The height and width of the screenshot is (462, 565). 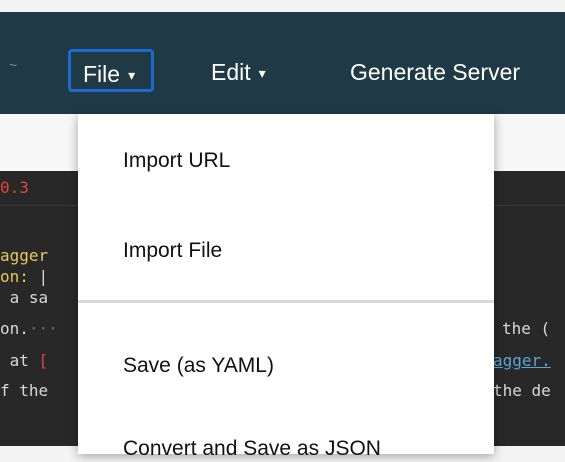 What do you see at coordinates (13, 65) in the screenshot?
I see `menubar-edge-fragment: ~` at bounding box center [13, 65].